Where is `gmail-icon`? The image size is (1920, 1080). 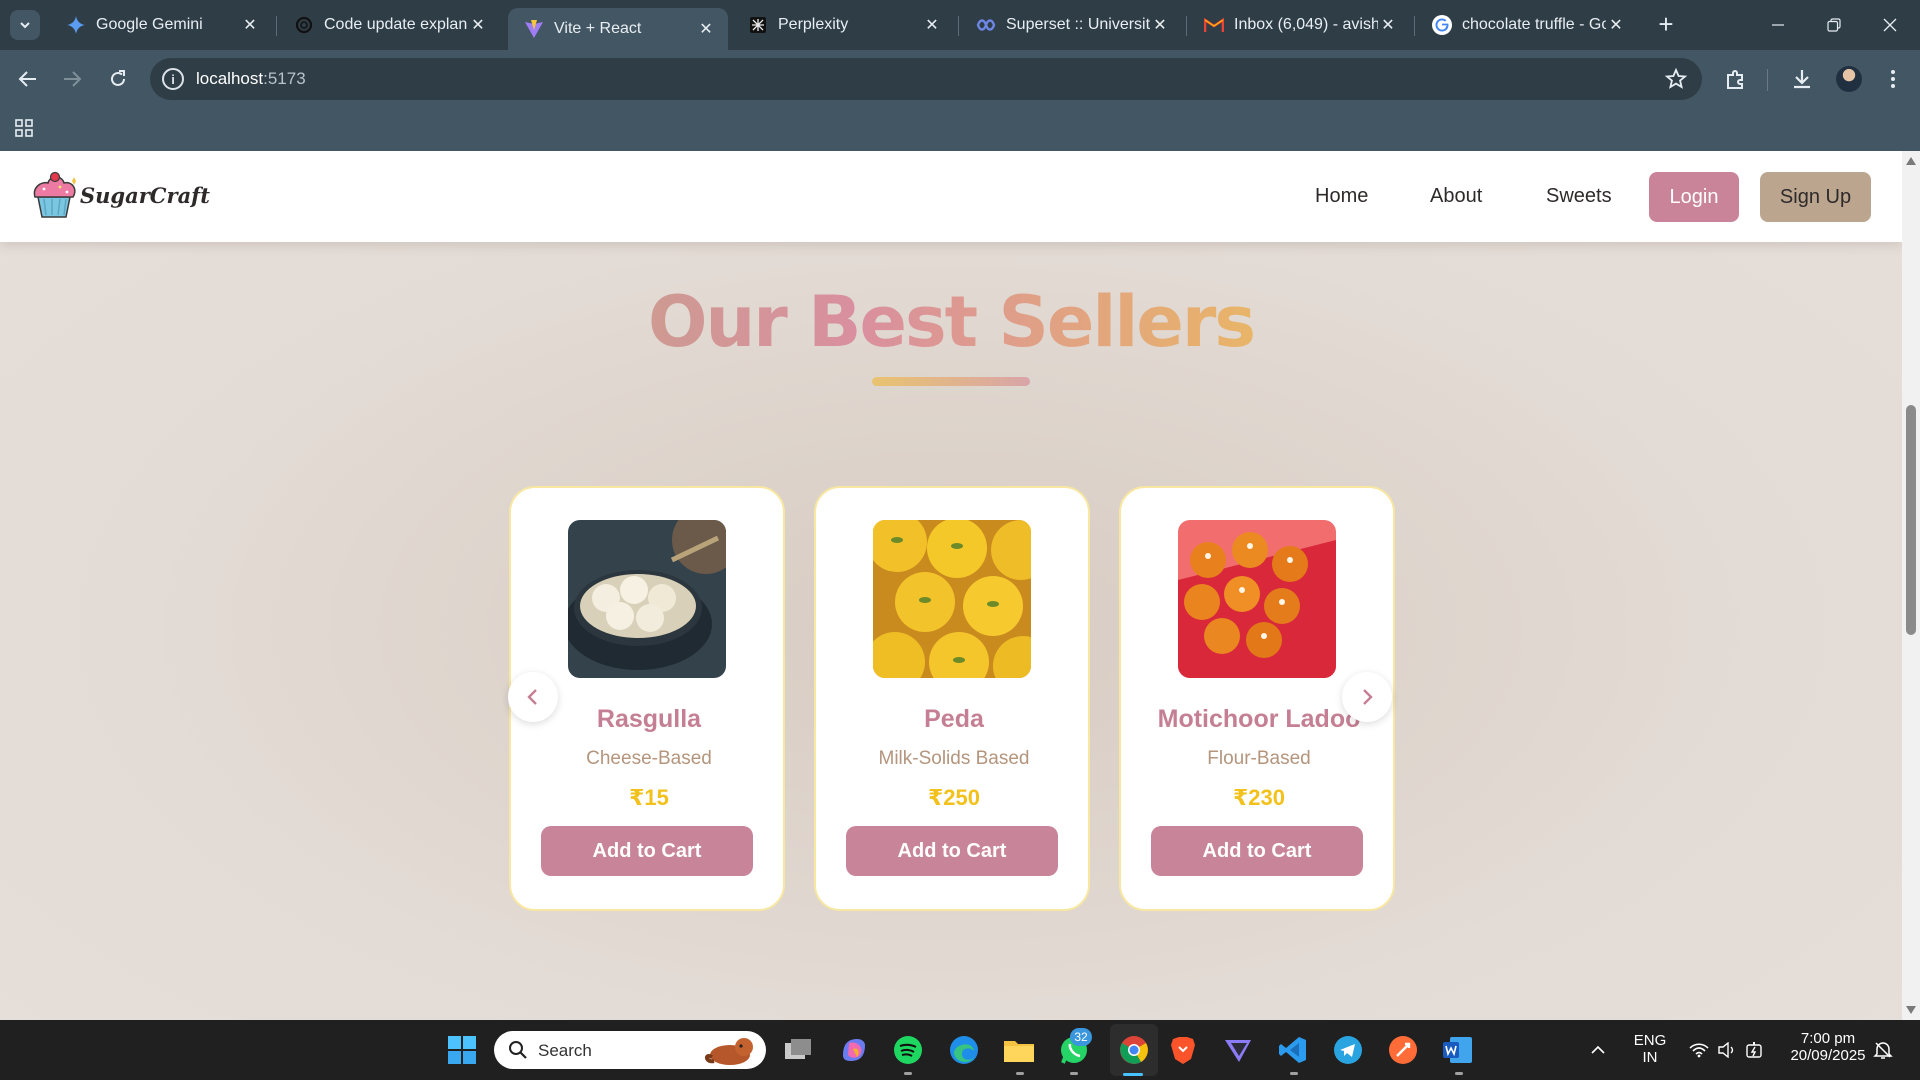 gmail-icon is located at coordinates (1214, 25).